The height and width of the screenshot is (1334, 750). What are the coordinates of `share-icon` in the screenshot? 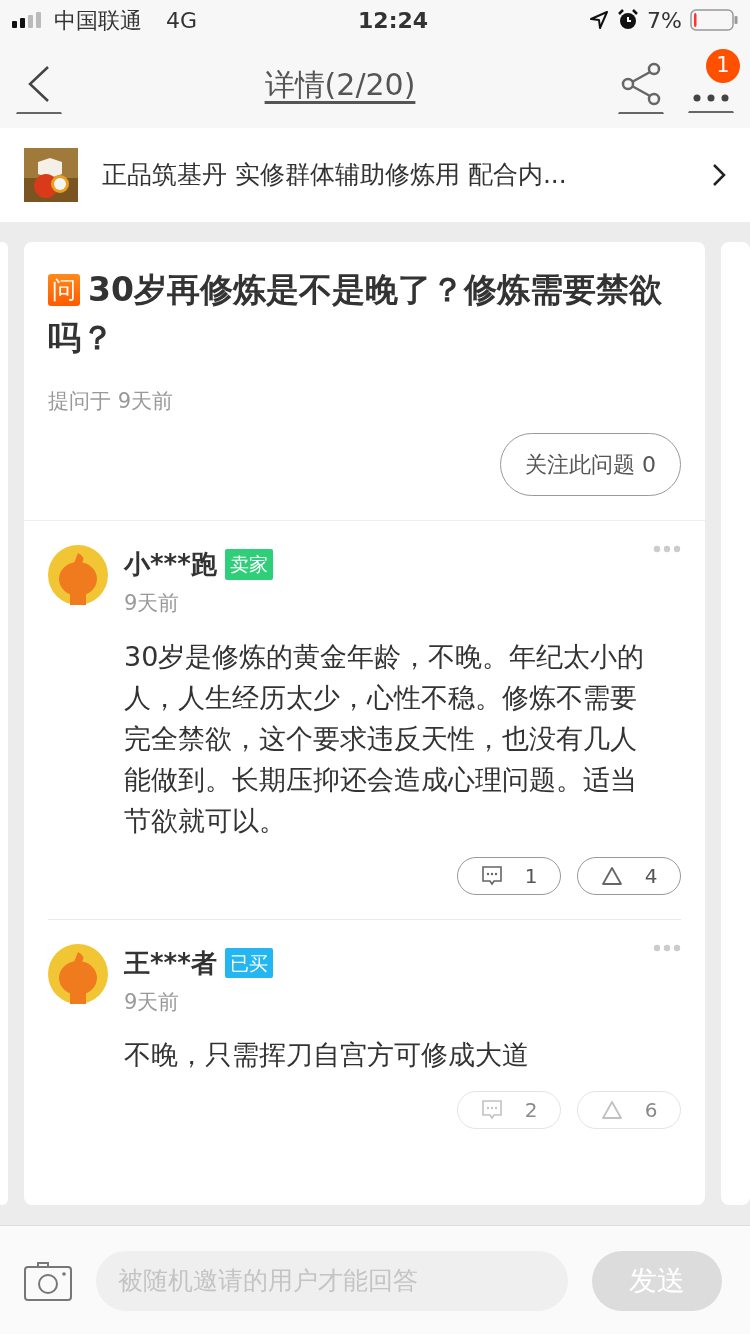 It's located at (641, 83).